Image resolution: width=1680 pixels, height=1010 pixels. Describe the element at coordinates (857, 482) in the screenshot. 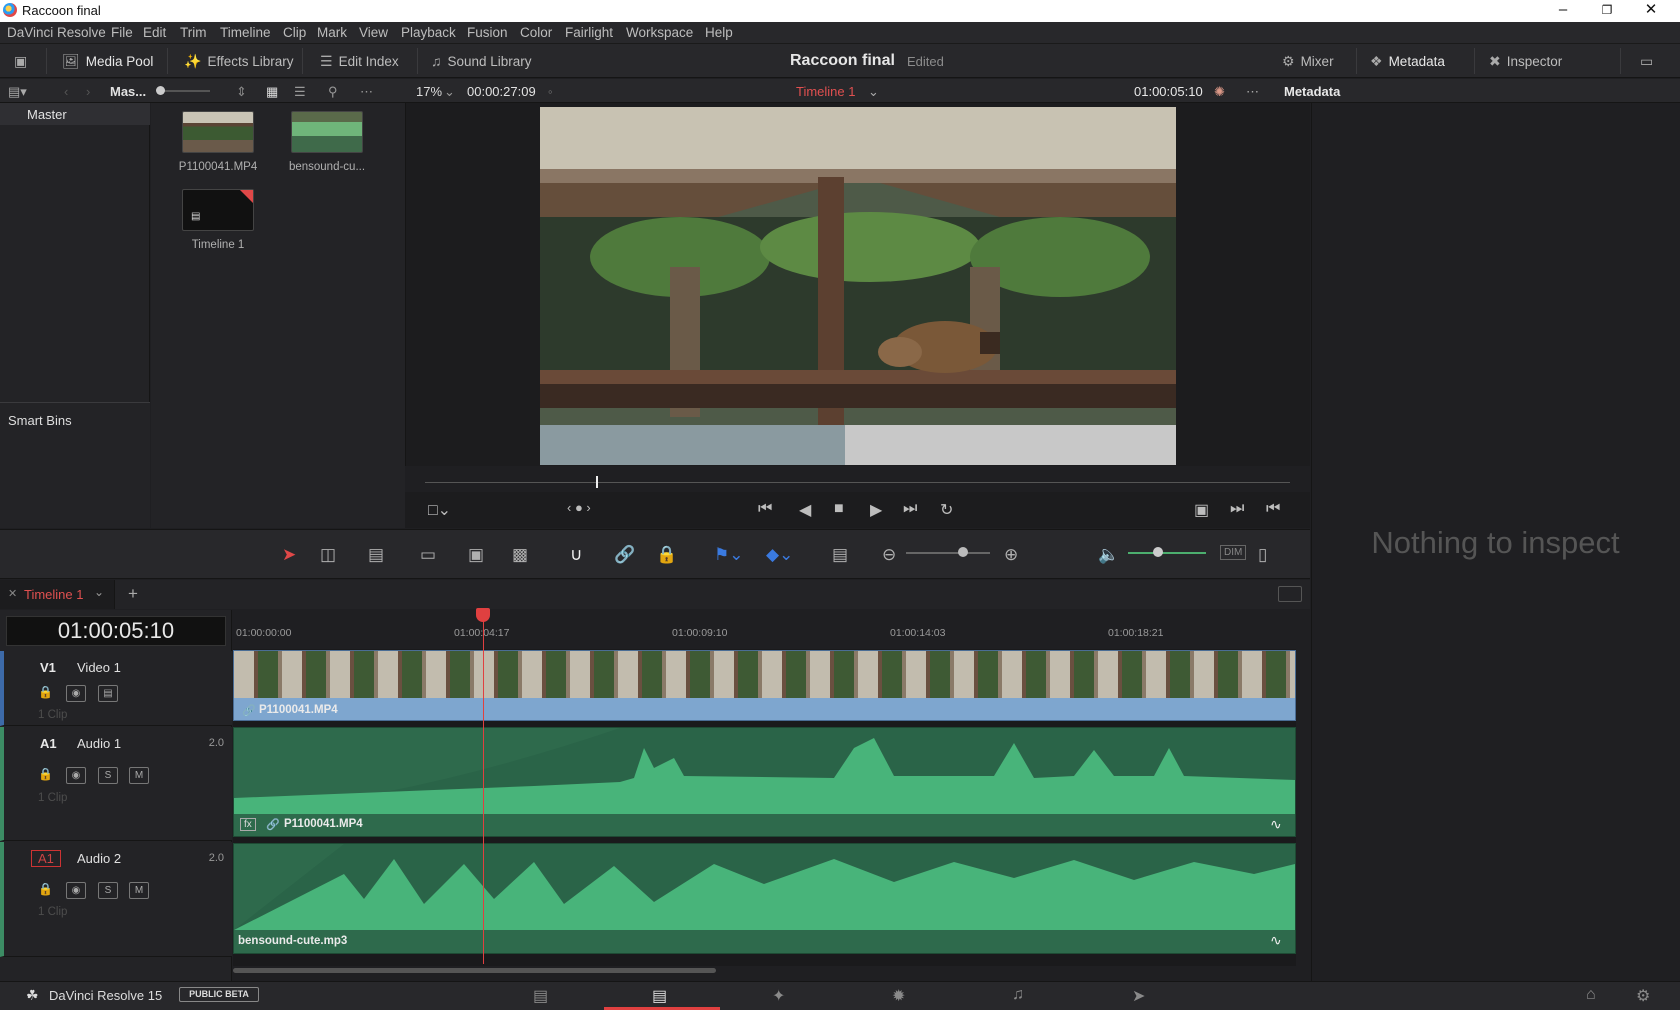

I see `viewer-scrub-bar` at that location.